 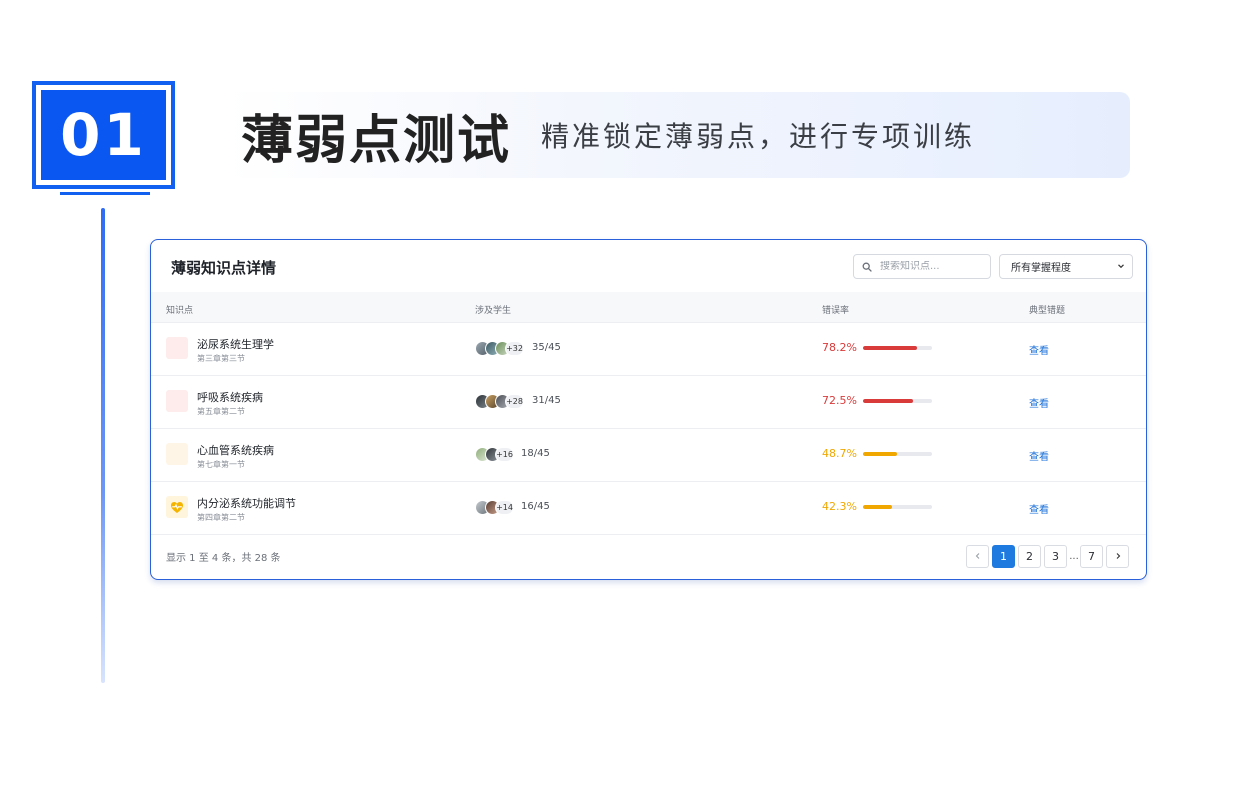 What do you see at coordinates (514, 401) in the screenshot?
I see `more-students-badge: +28` at bounding box center [514, 401].